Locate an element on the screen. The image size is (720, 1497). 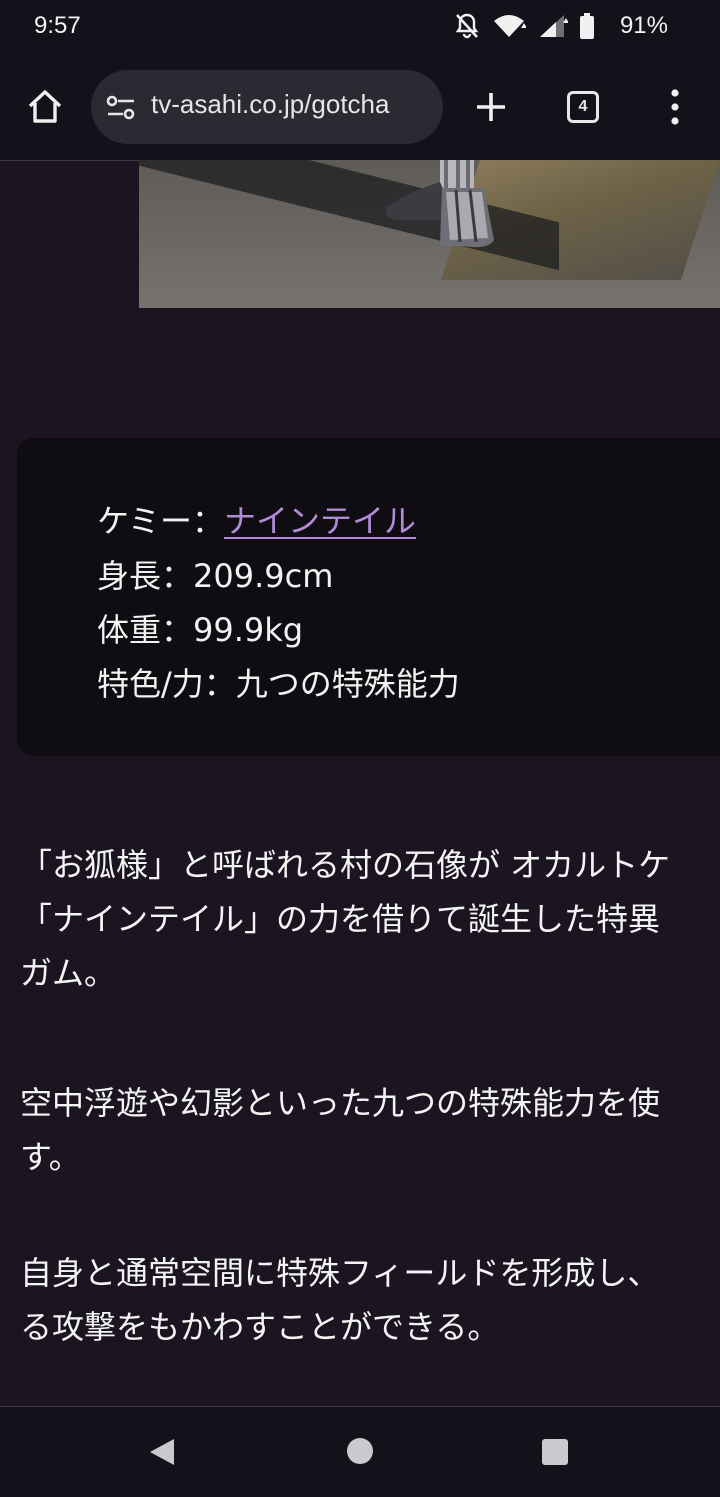
site-settings-icon is located at coordinates (121, 110).